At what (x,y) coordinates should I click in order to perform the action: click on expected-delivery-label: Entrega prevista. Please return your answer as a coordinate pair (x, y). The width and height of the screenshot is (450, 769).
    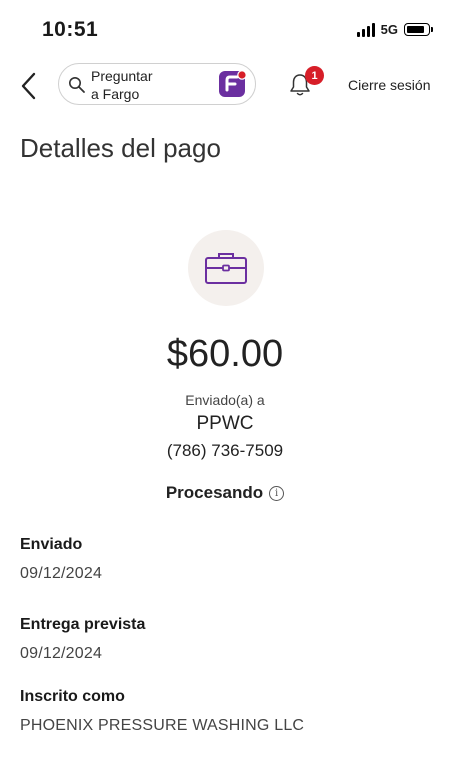
    Looking at the image, I should click on (83, 624).